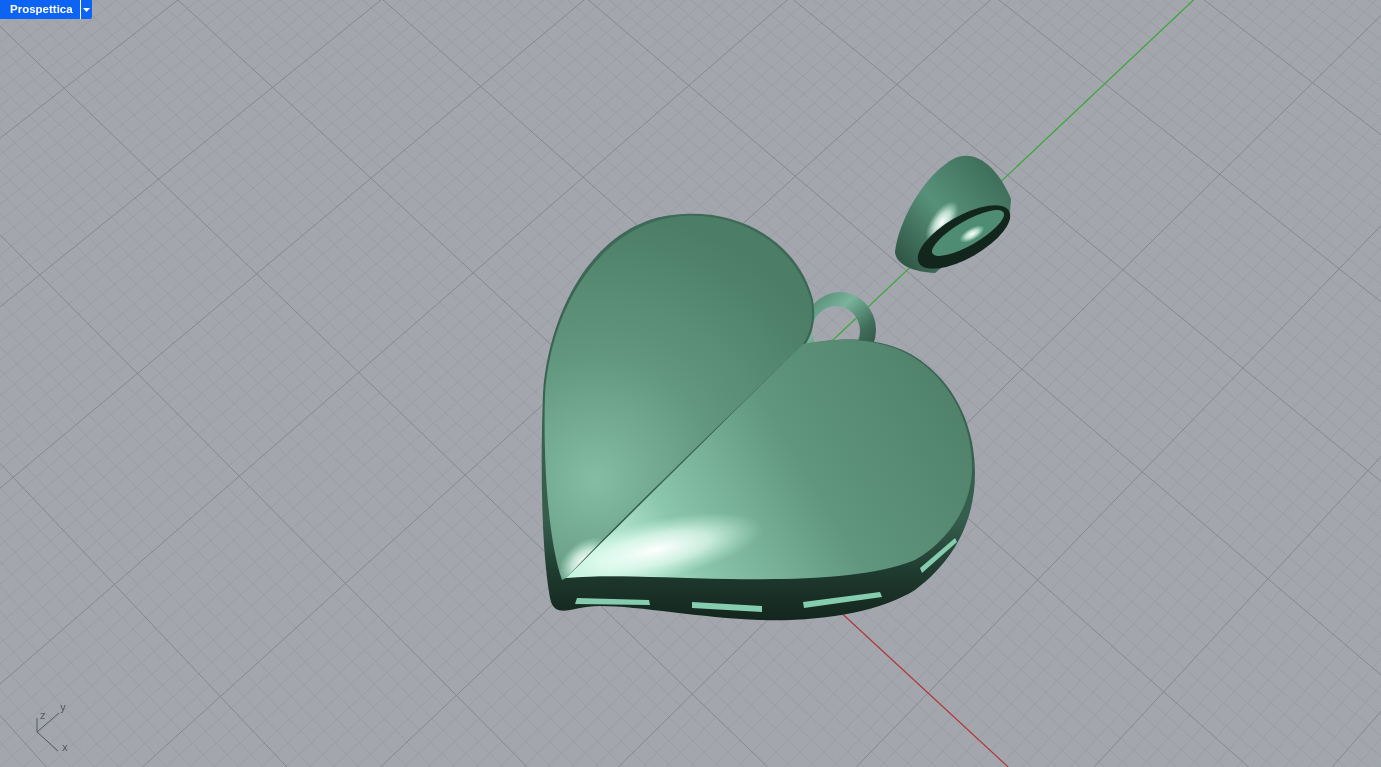 Image resolution: width=1381 pixels, height=767 pixels. What do you see at coordinates (63, 707) in the screenshot?
I see `axis-label: y` at bounding box center [63, 707].